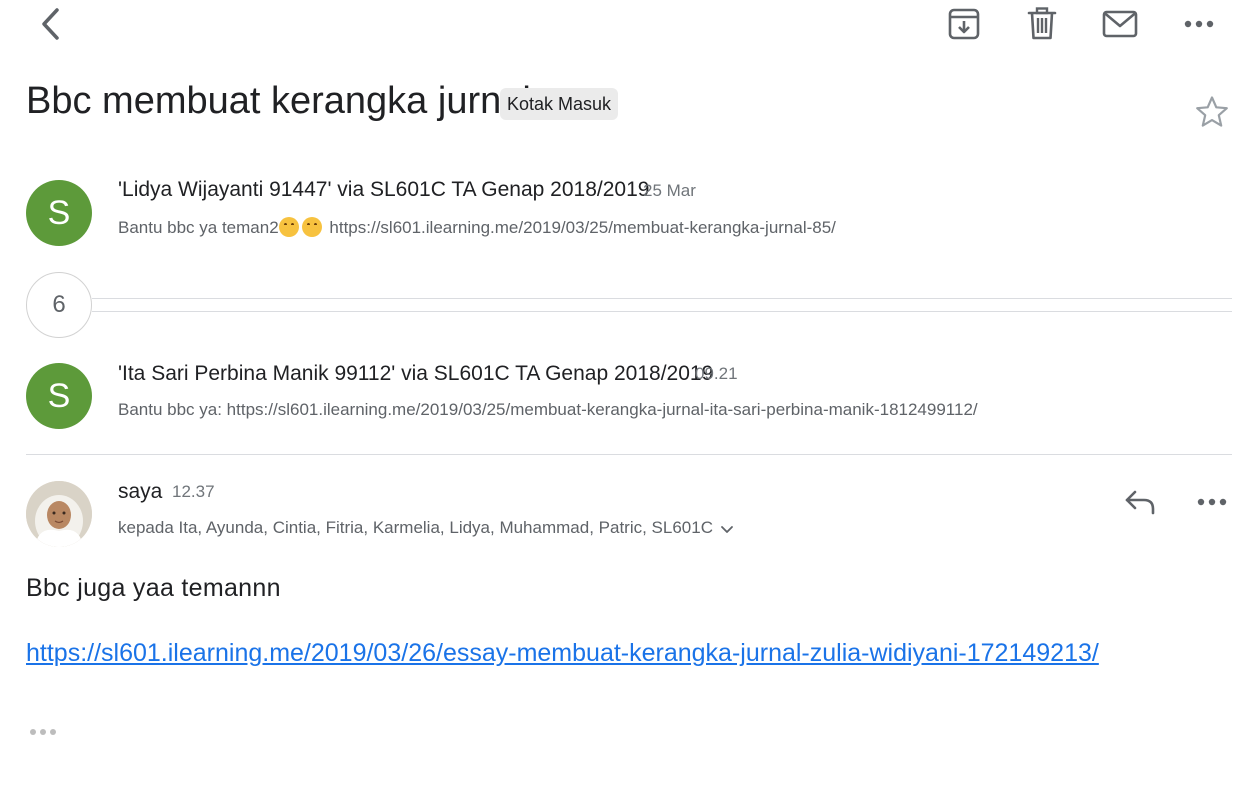 Image resolution: width=1258 pixels, height=800 pixels. I want to click on trash-icon, so click(1042, 23).